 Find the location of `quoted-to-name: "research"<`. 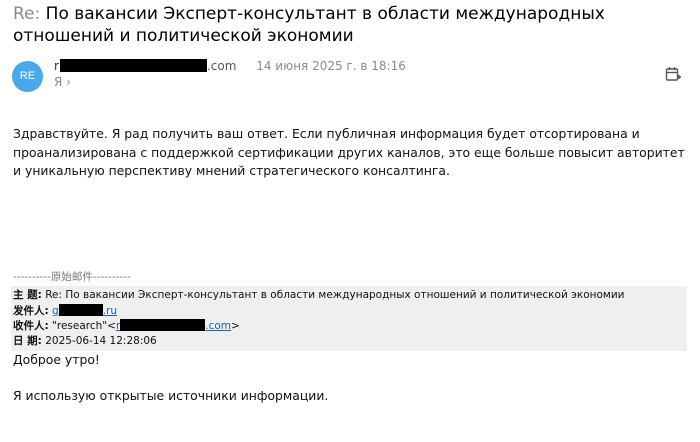

quoted-to-name: "research"< is located at coordinates (84, 326).